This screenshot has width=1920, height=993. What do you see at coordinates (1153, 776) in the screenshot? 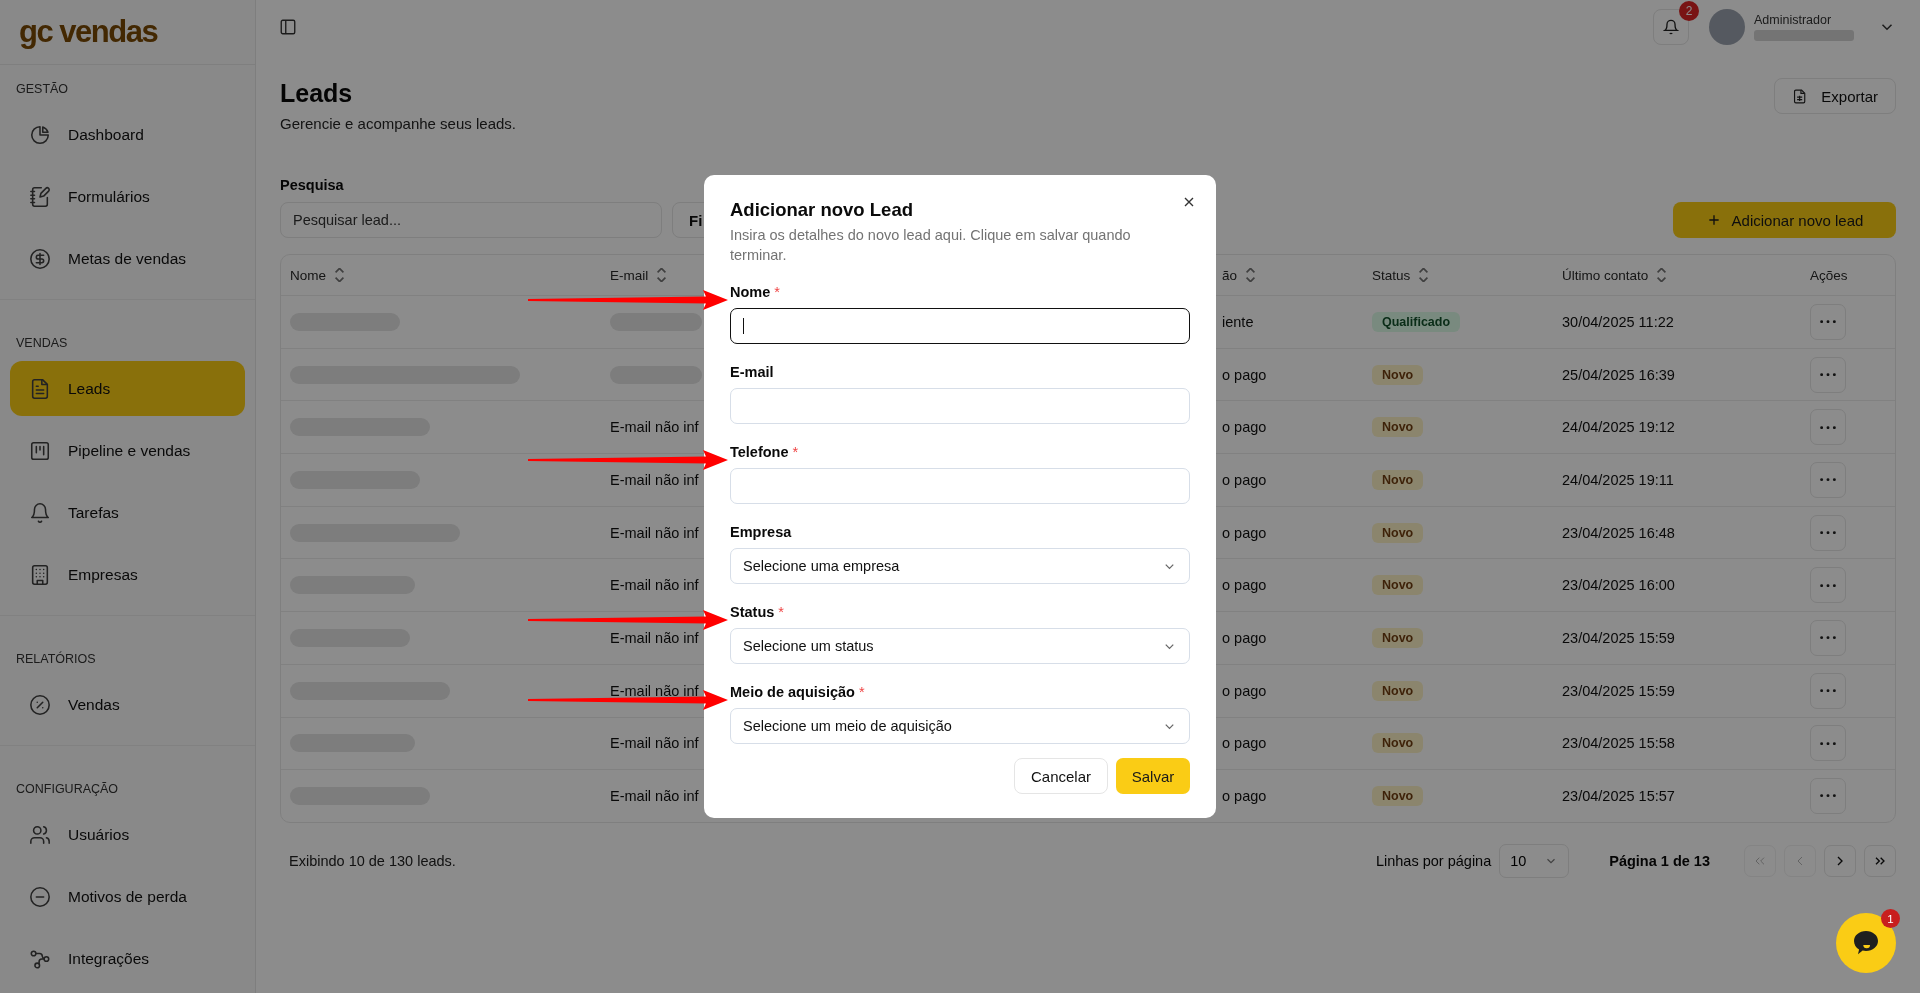
I see `save-button: Salvar` at bounding box center [1153, 776].